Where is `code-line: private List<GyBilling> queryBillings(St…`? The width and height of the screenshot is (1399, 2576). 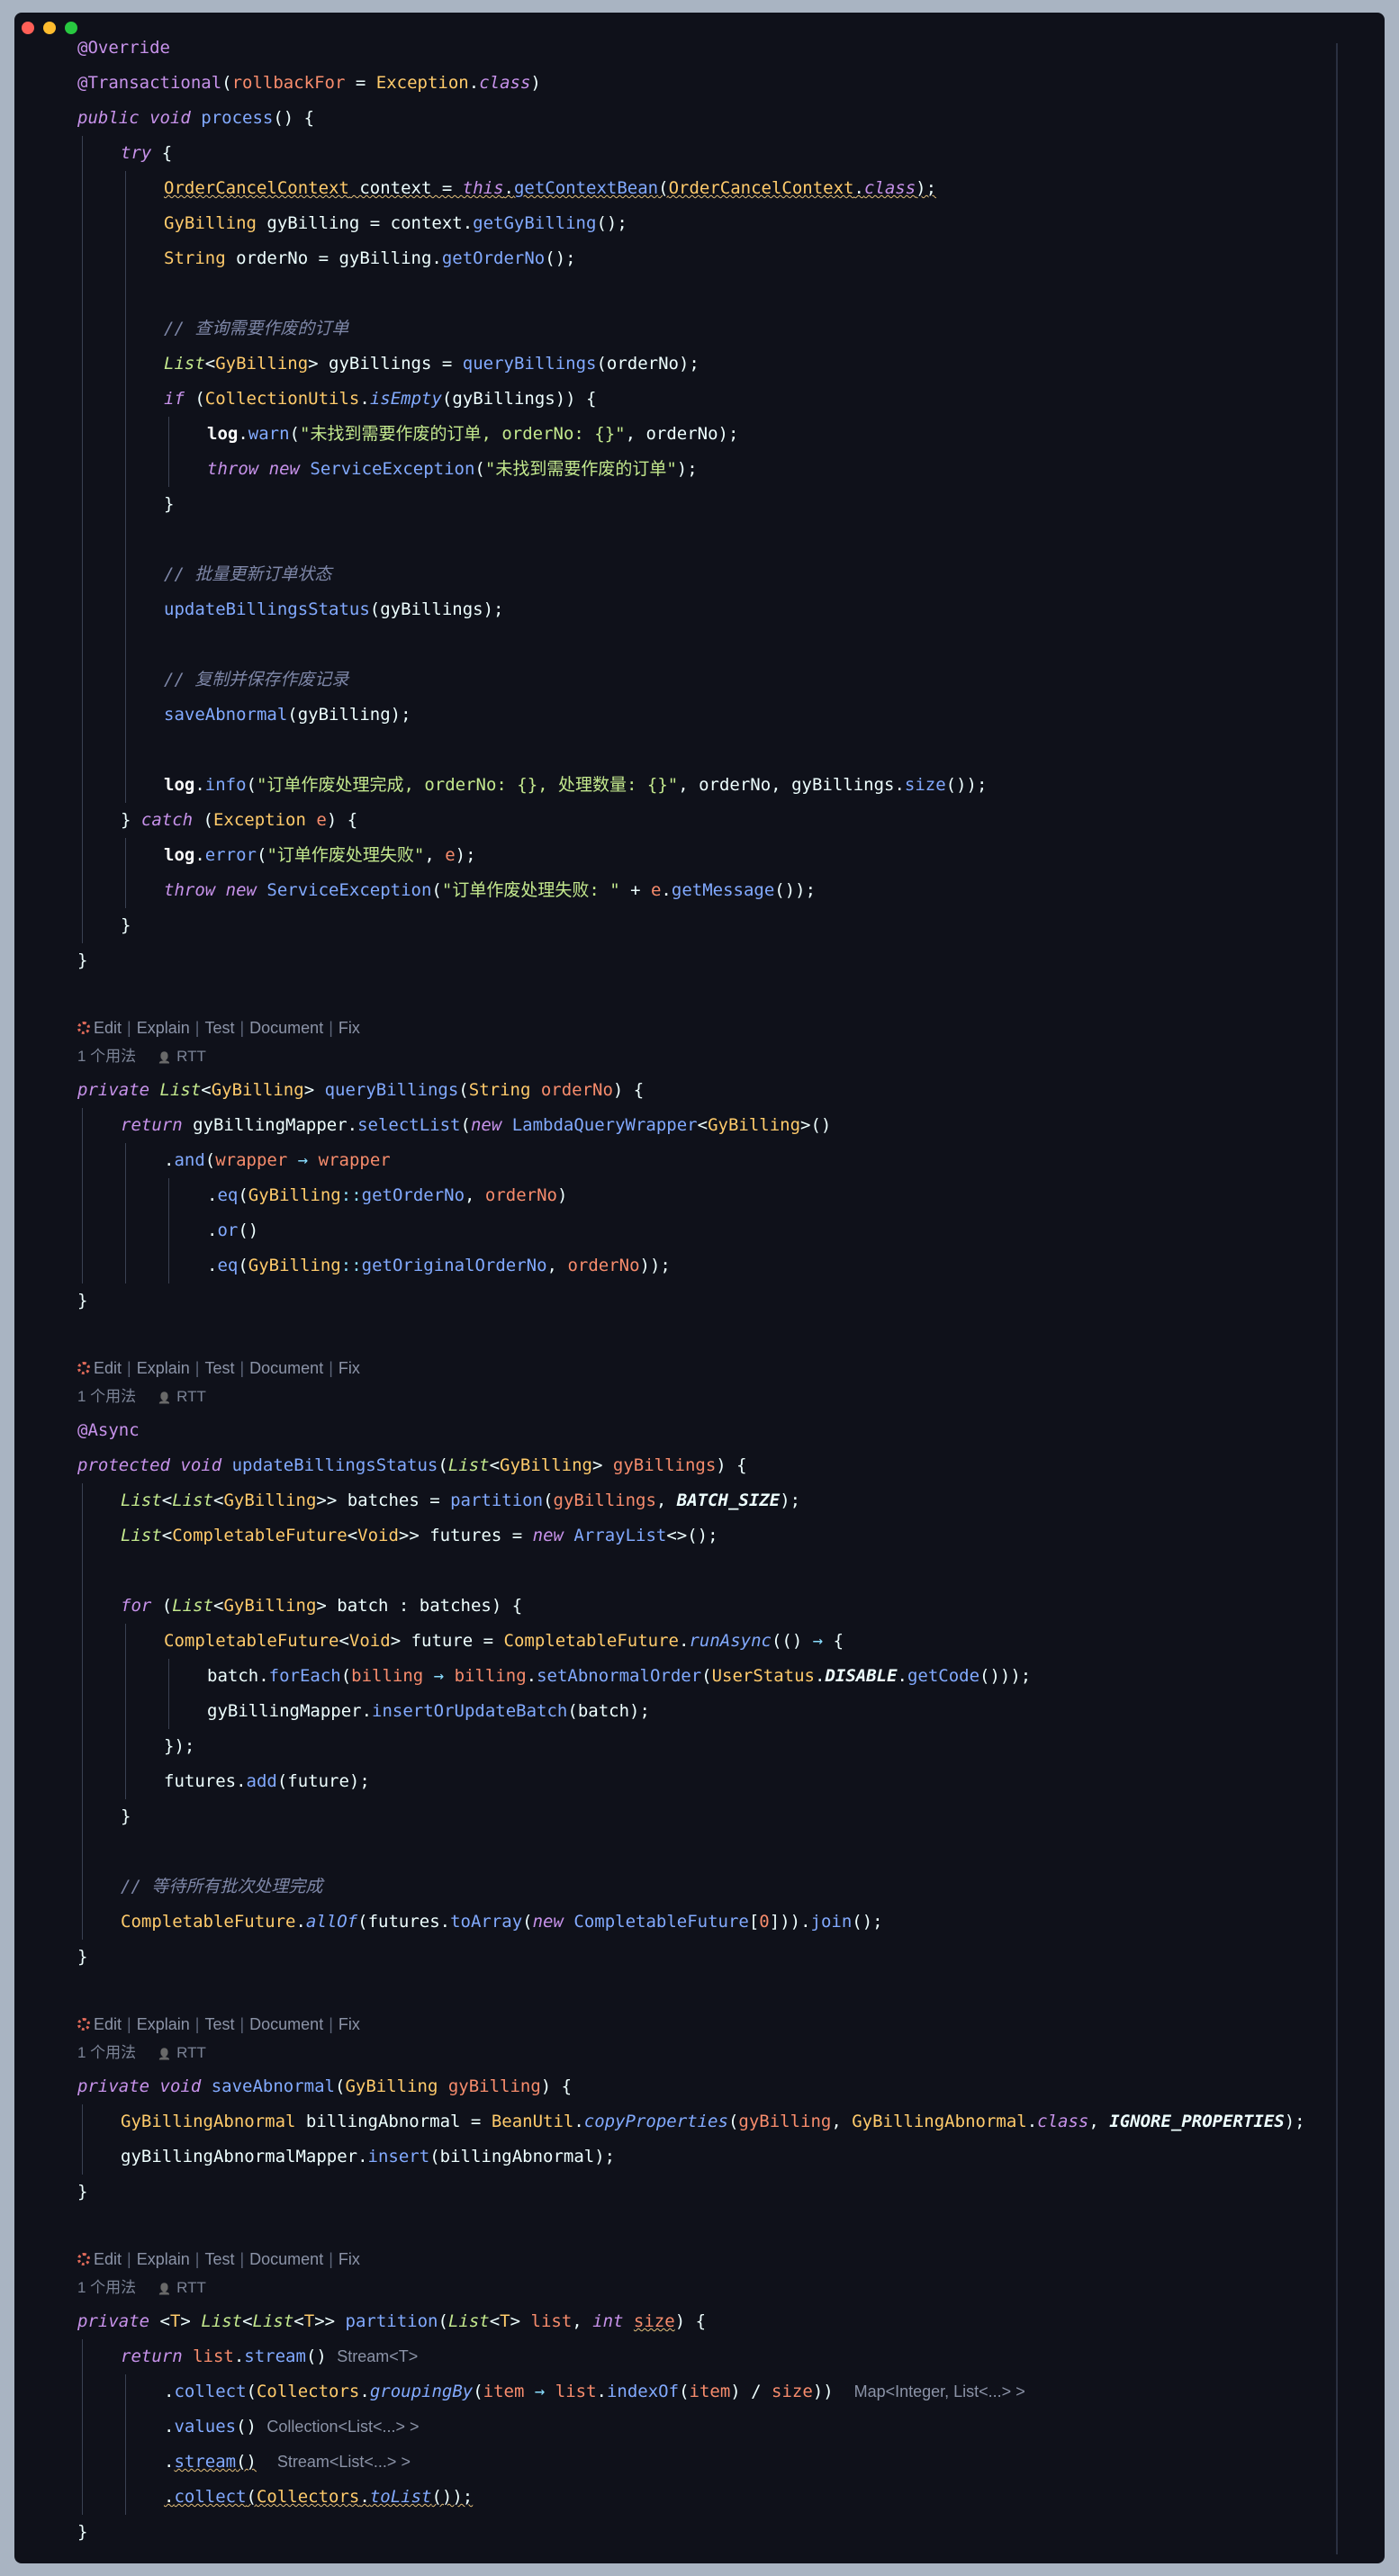 code-line: private List<GyBilling> queryBillings(St… is located at coordinates (361, 1090).